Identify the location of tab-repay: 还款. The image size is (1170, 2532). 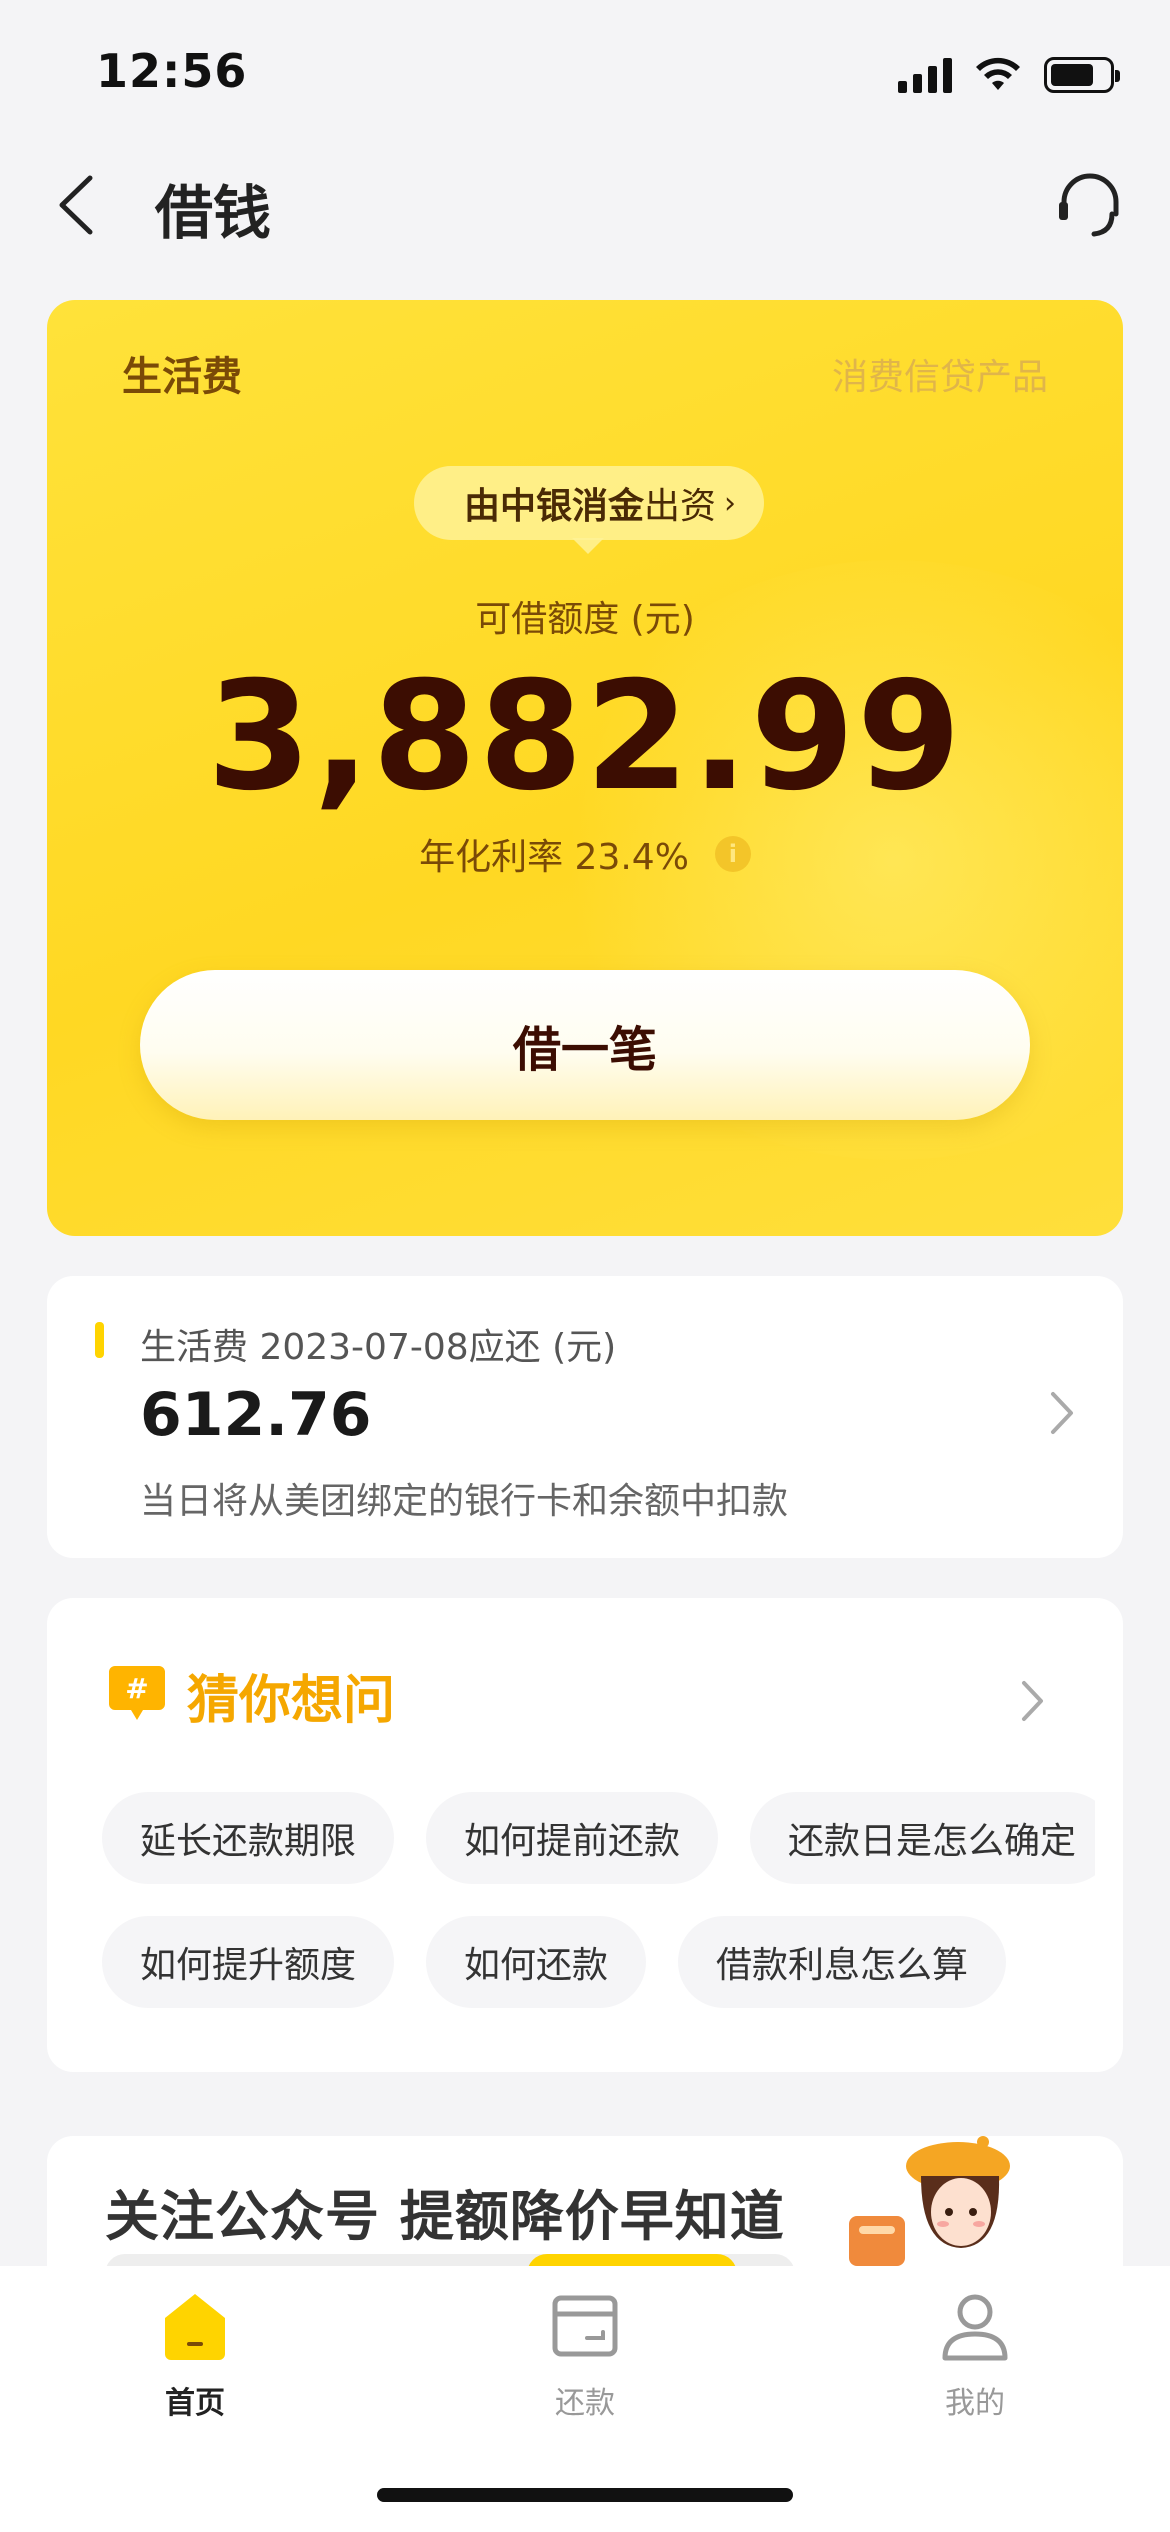
(585, 2363).